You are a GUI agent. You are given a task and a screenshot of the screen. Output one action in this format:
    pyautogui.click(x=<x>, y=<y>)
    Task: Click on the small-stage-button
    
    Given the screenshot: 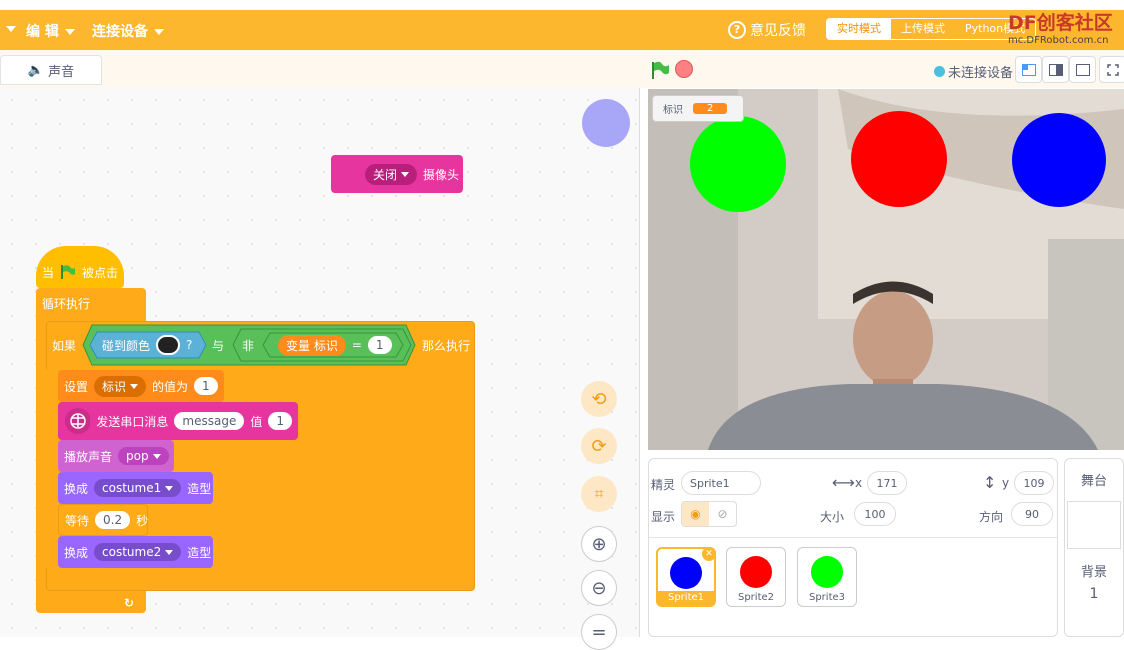 What is the action you would take?
    pyautogui.click(x=1028, y=69)
    